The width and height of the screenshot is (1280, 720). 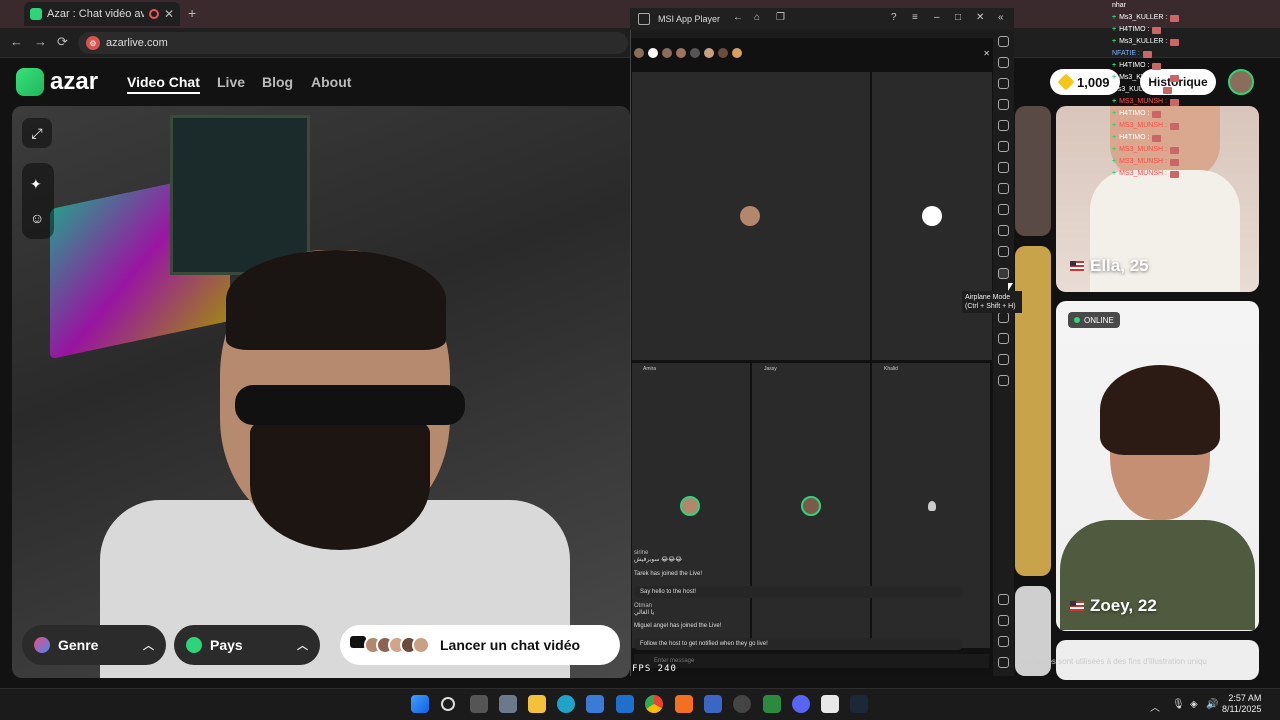 What do you see at coordinates (859, 704) in the screenshot?
I see `steam-icon` at bounding box center [859, 704].